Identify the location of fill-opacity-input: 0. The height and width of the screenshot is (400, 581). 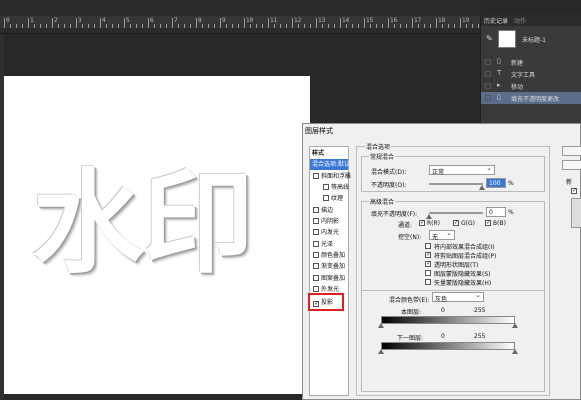
(496, 212).